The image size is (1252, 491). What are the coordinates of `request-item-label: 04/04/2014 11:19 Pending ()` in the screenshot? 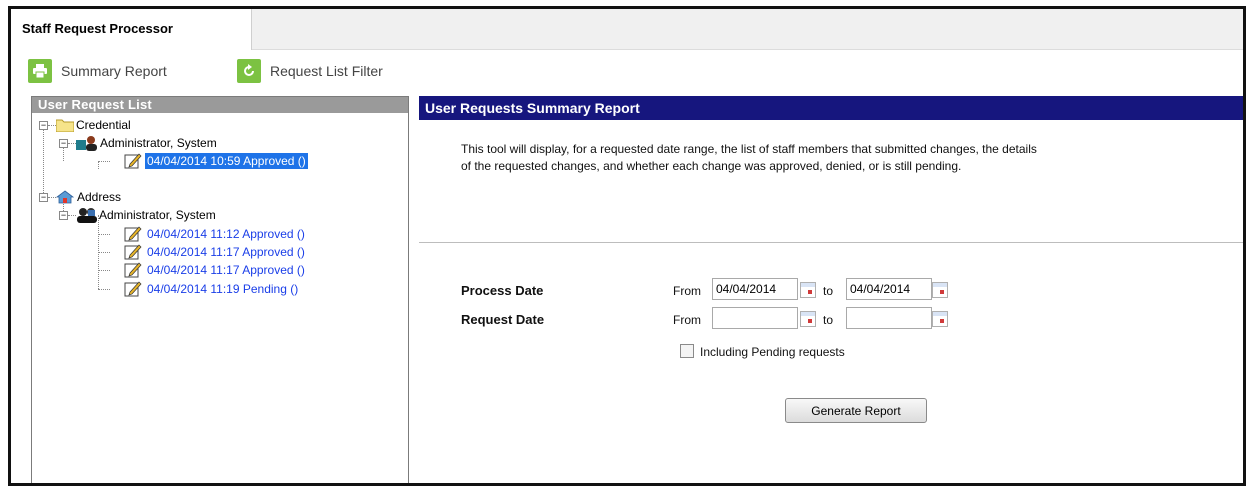 It's located at (223, 289).